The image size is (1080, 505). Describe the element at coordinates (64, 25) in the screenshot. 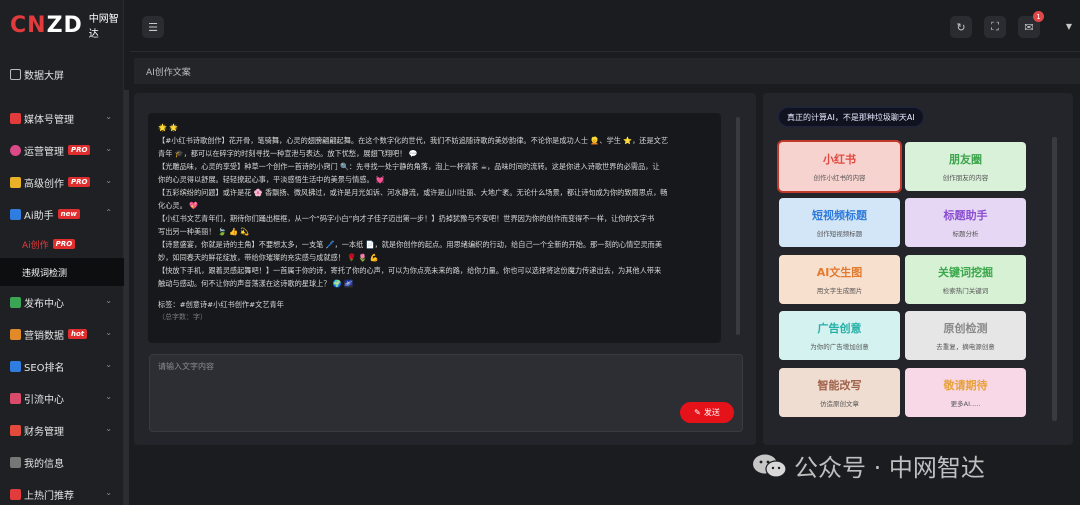

I see `logo-zd: ZD` at that location.